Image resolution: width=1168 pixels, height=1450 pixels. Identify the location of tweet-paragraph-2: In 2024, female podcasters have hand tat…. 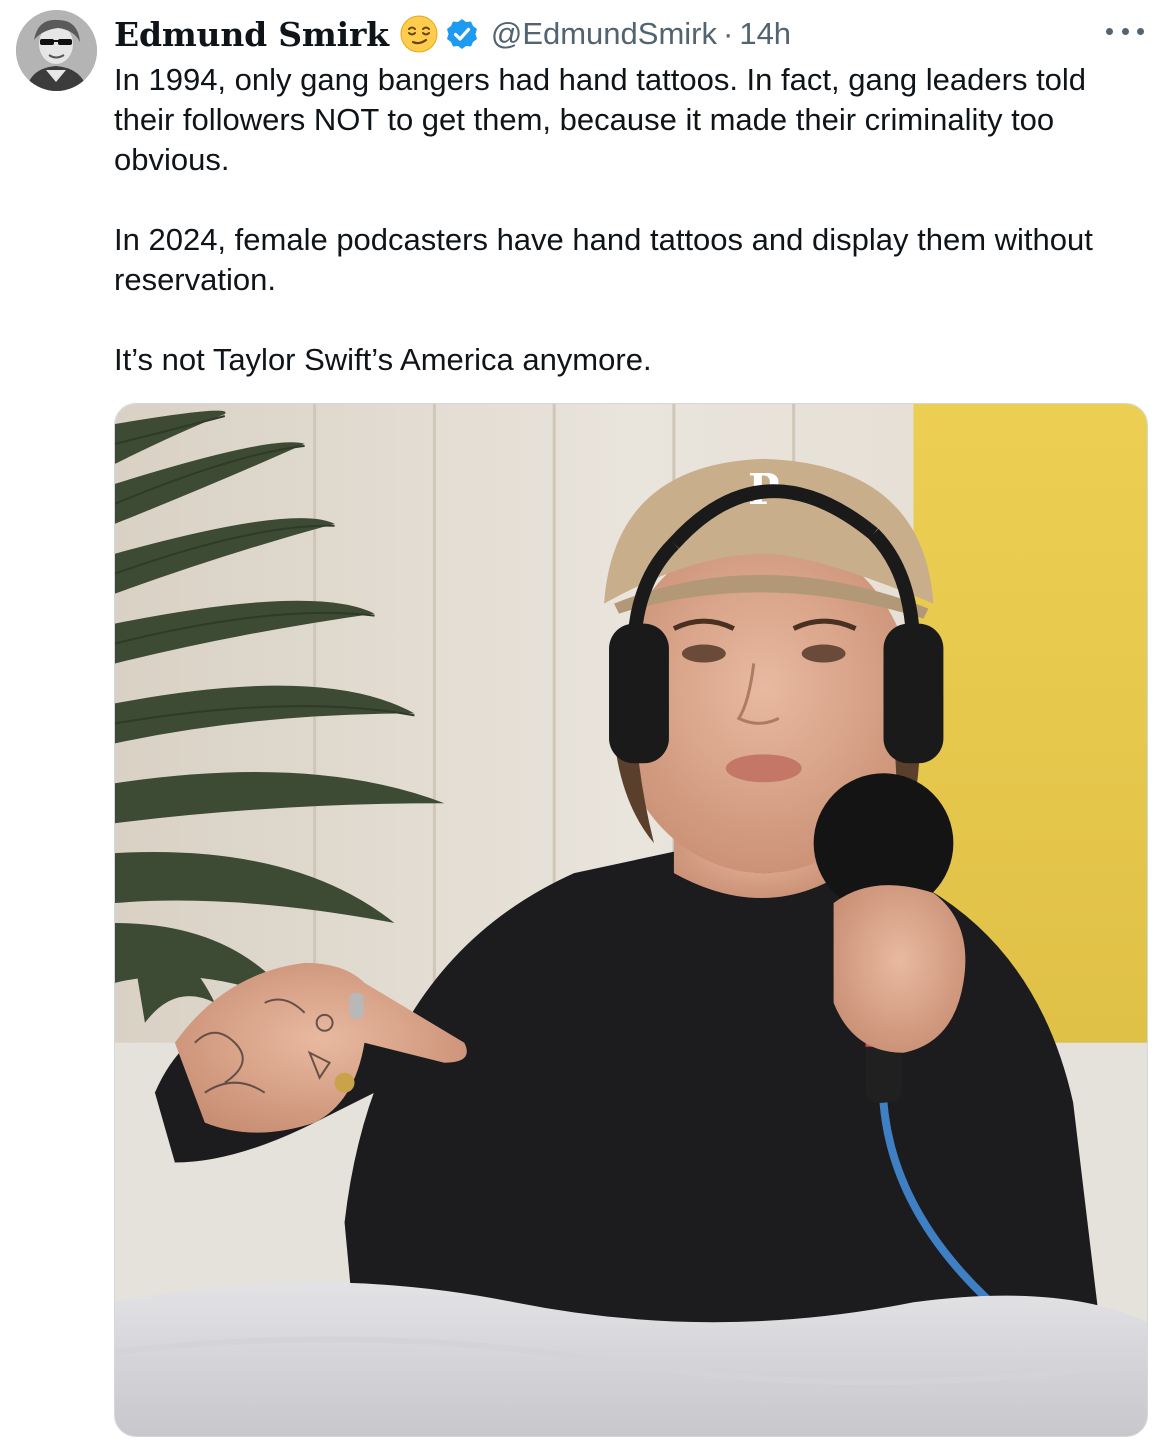
(603, 259).